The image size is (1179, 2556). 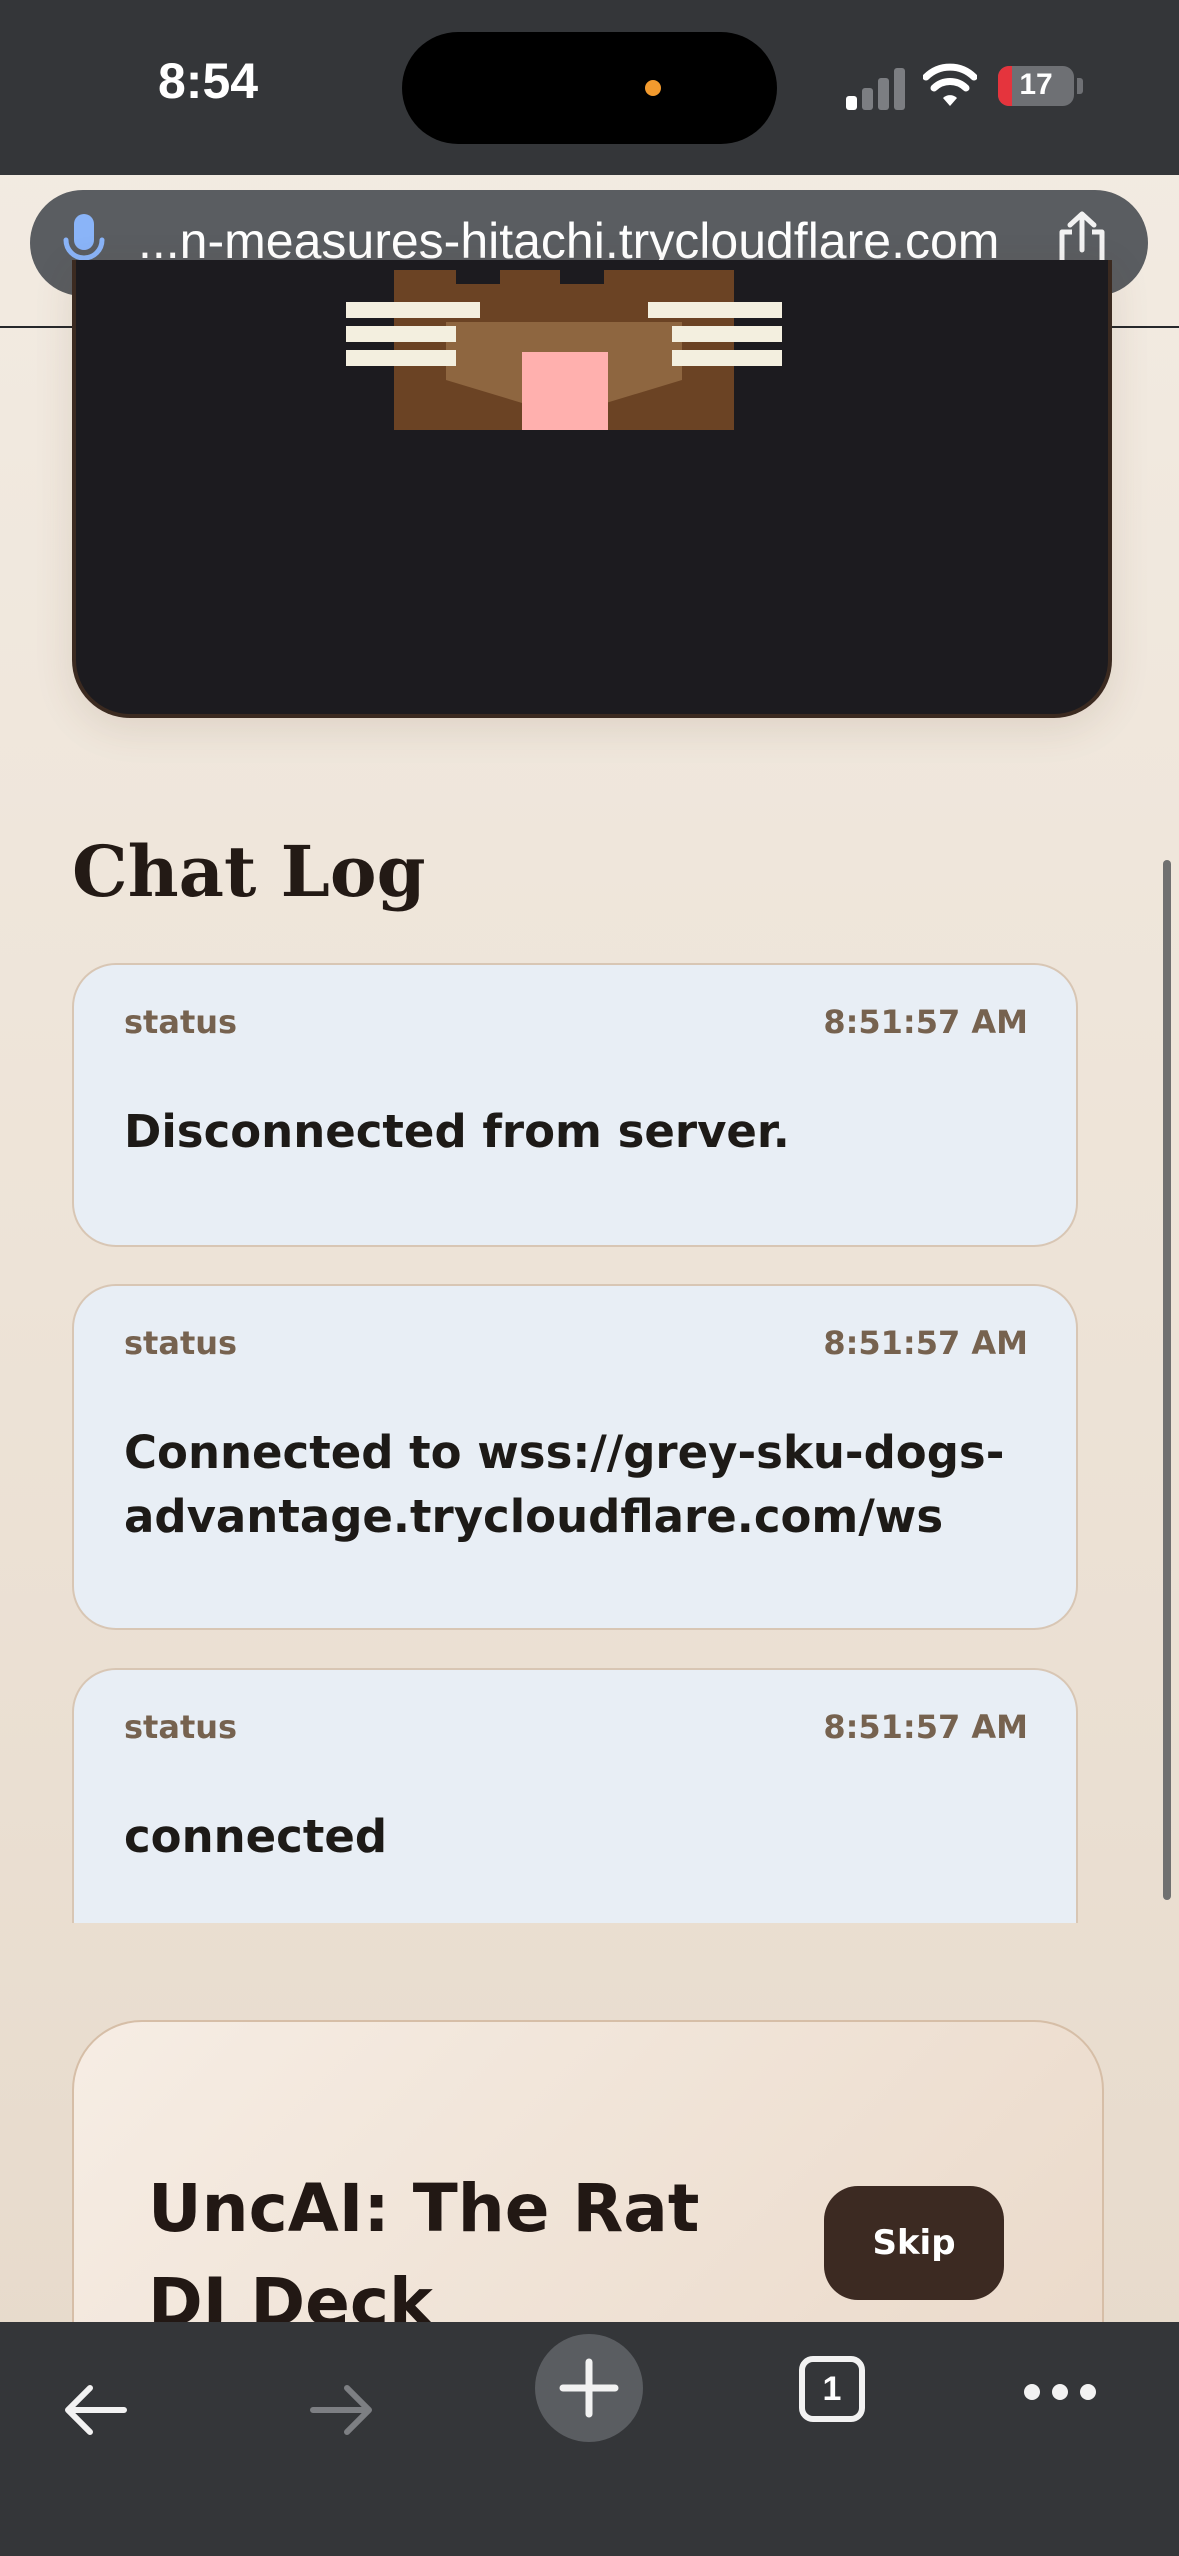 I want to click on chat-log-title: Chat Log, so click(x=249, y=871).